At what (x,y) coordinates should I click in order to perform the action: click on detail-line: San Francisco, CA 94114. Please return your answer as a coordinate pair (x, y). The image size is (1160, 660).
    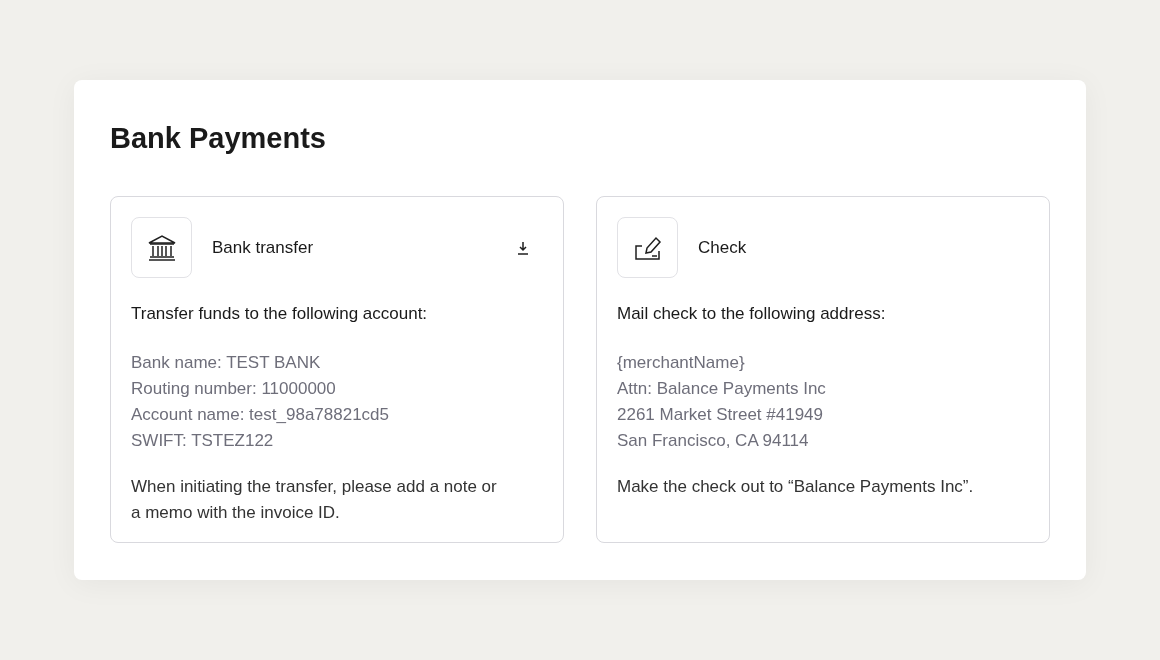
    Looking at the image, I should click on (713, 440).